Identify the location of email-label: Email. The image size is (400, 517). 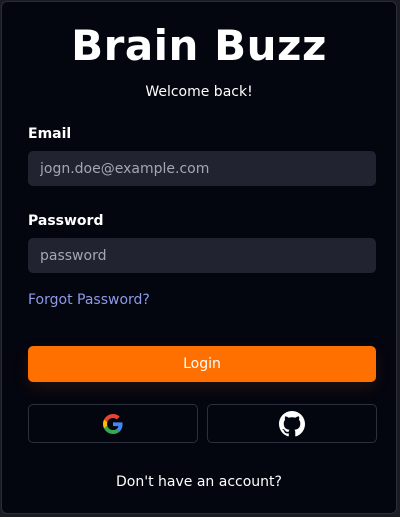
(50, 134).